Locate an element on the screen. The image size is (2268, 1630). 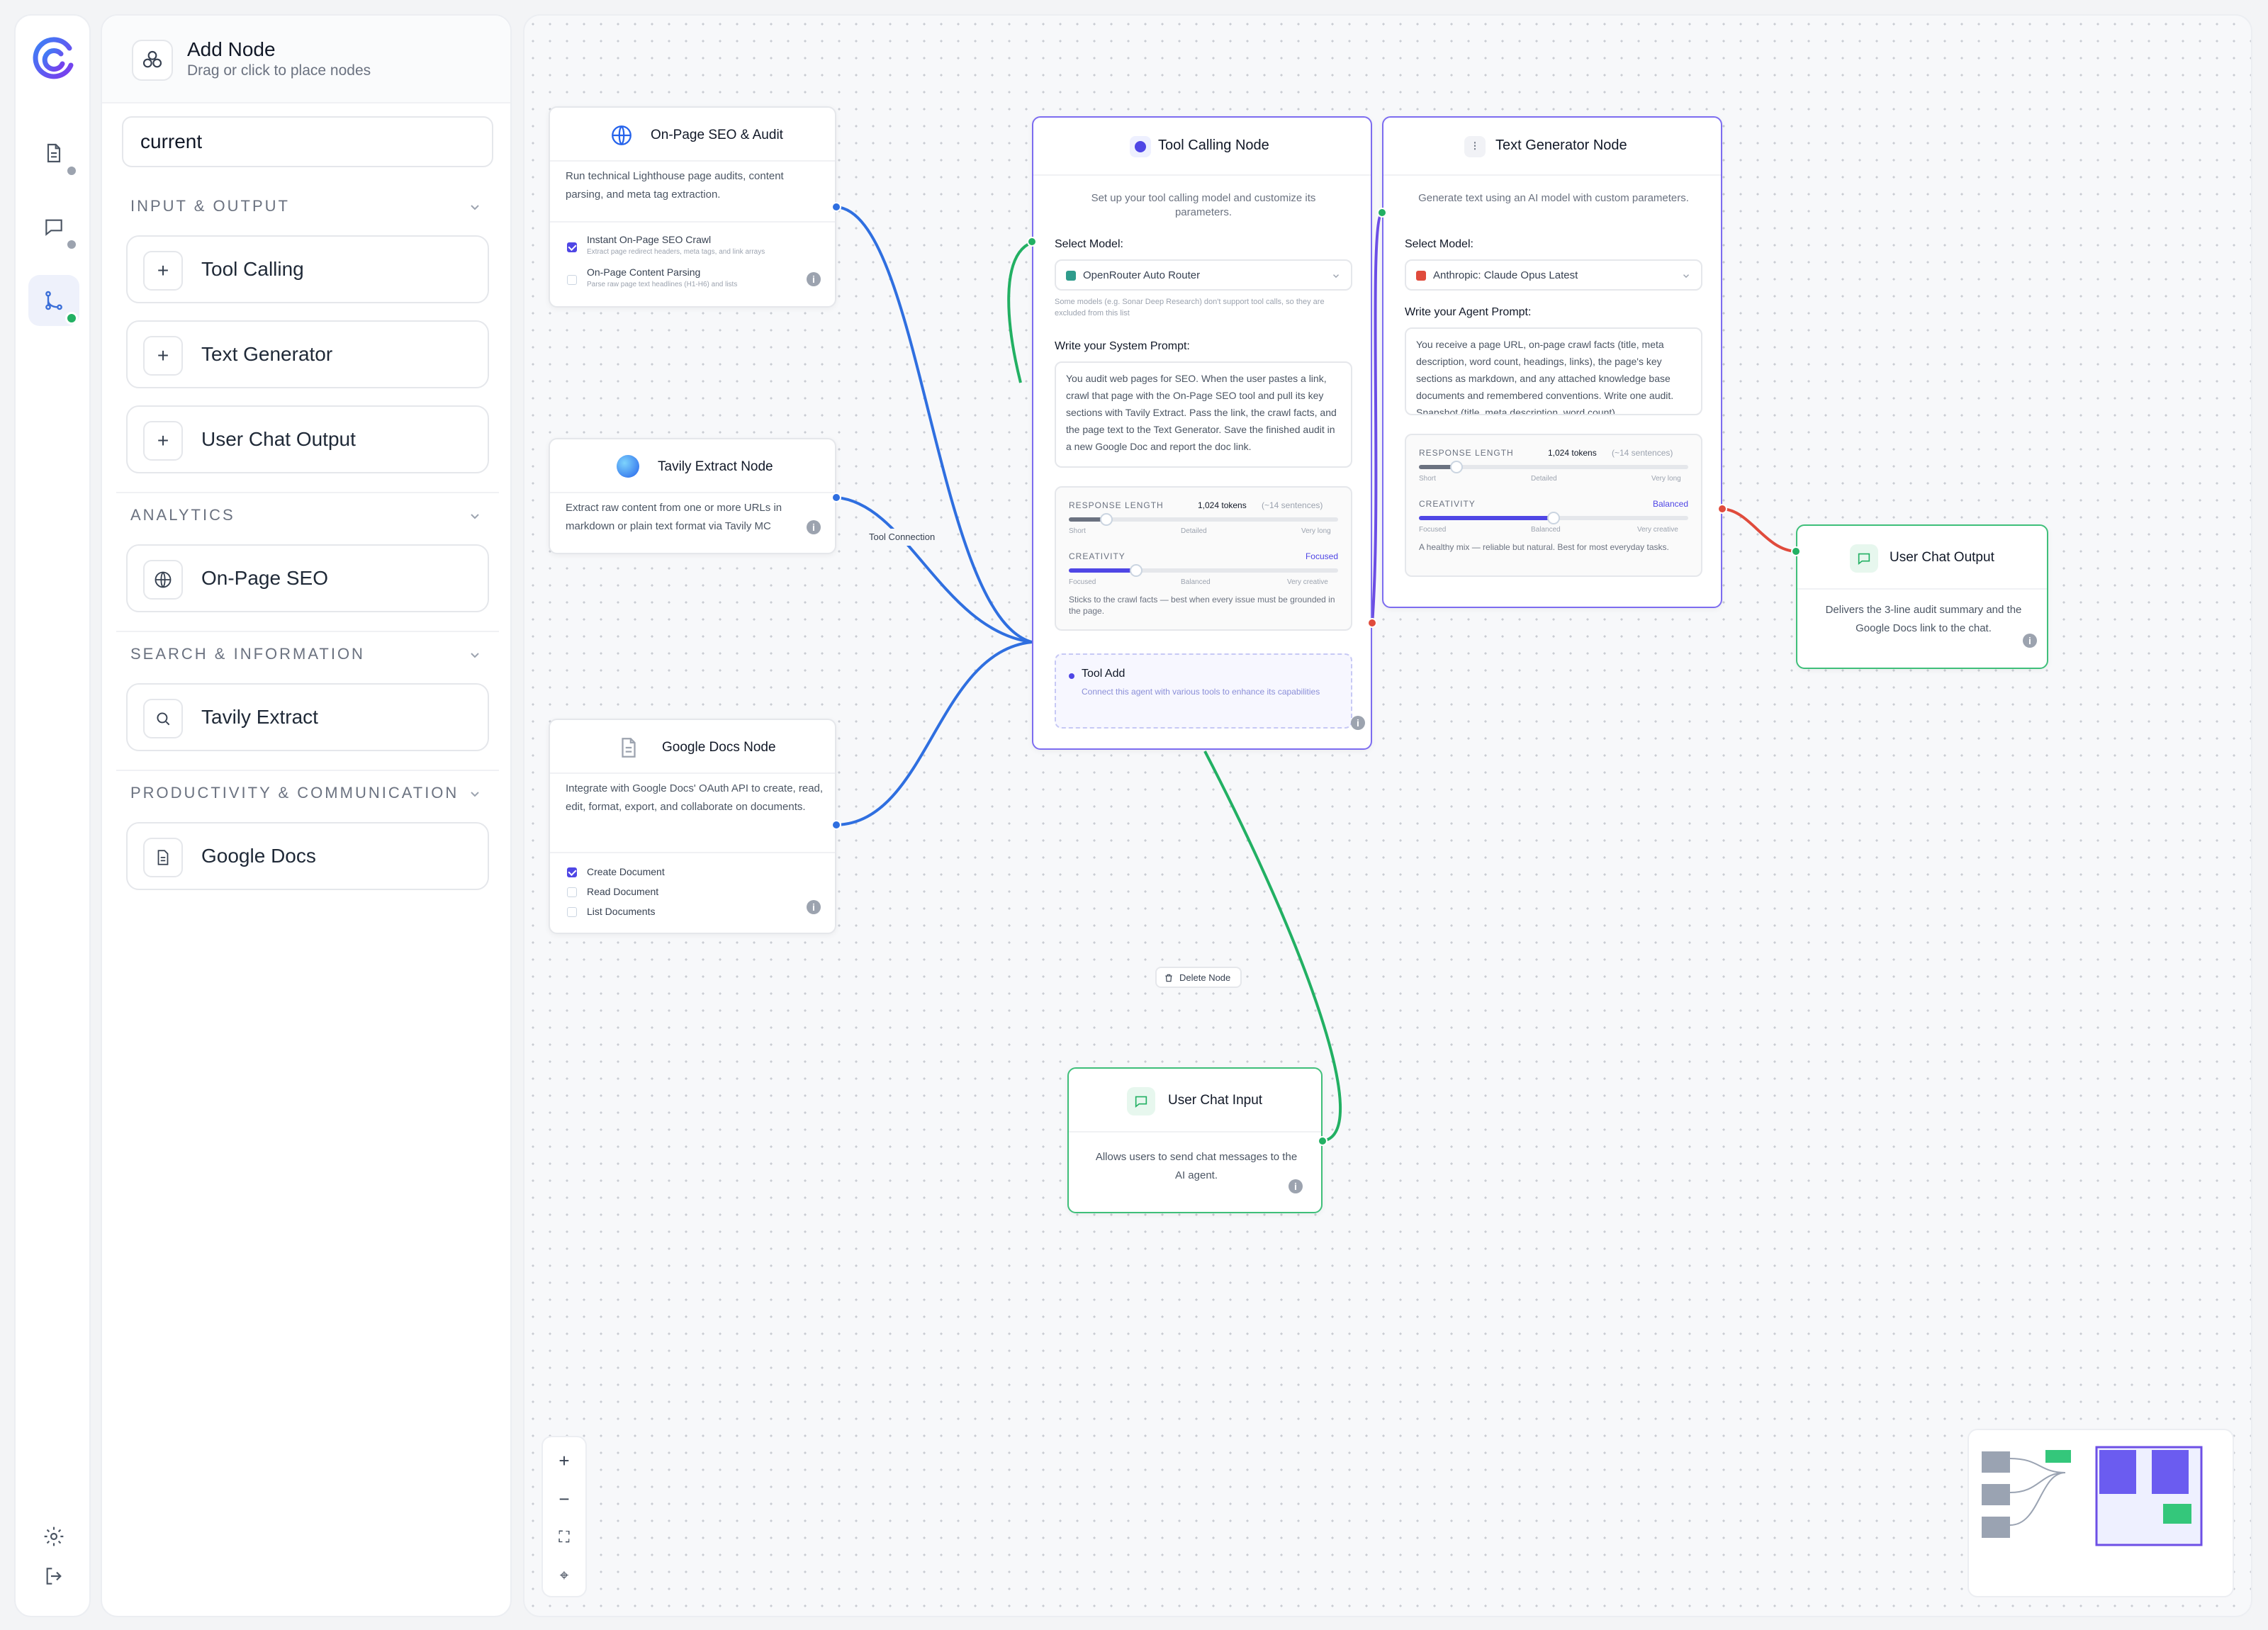
gdocs-output-handle is located at coordinates (836, 825).